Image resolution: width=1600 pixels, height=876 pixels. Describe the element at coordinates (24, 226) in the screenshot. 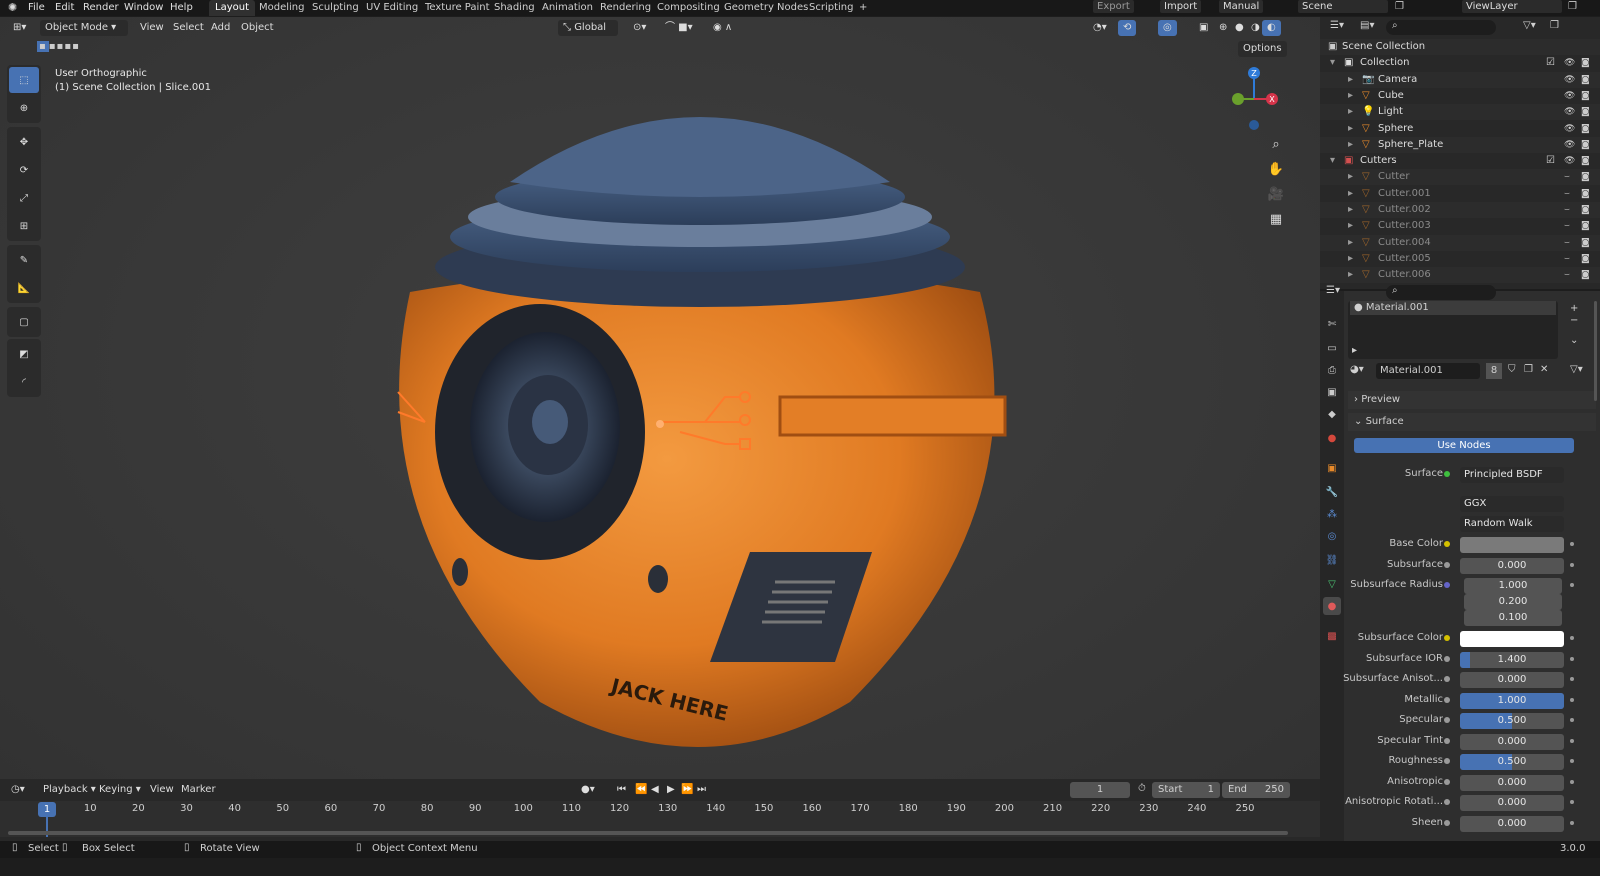

I see `transform-tool-icon: ⊞` at that location.